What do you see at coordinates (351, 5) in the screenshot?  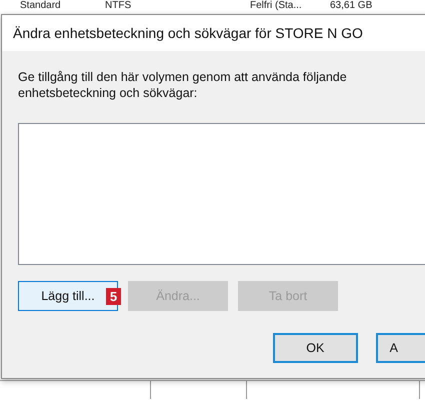 I see `table-cell: 63,61 GB` at bounding box center [351, 5].